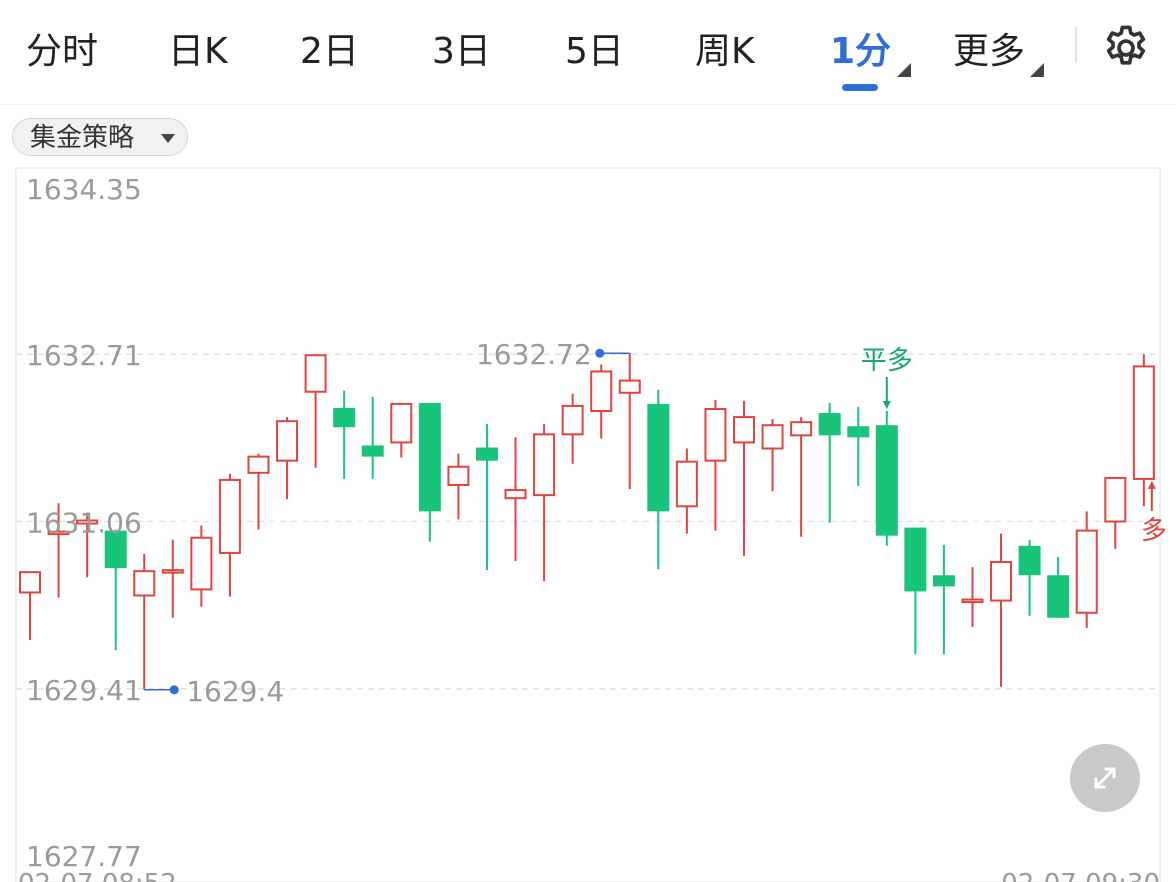 This screenshot has width=1176, height=882. I want to click on min-marker-dot, so click(174, 690).